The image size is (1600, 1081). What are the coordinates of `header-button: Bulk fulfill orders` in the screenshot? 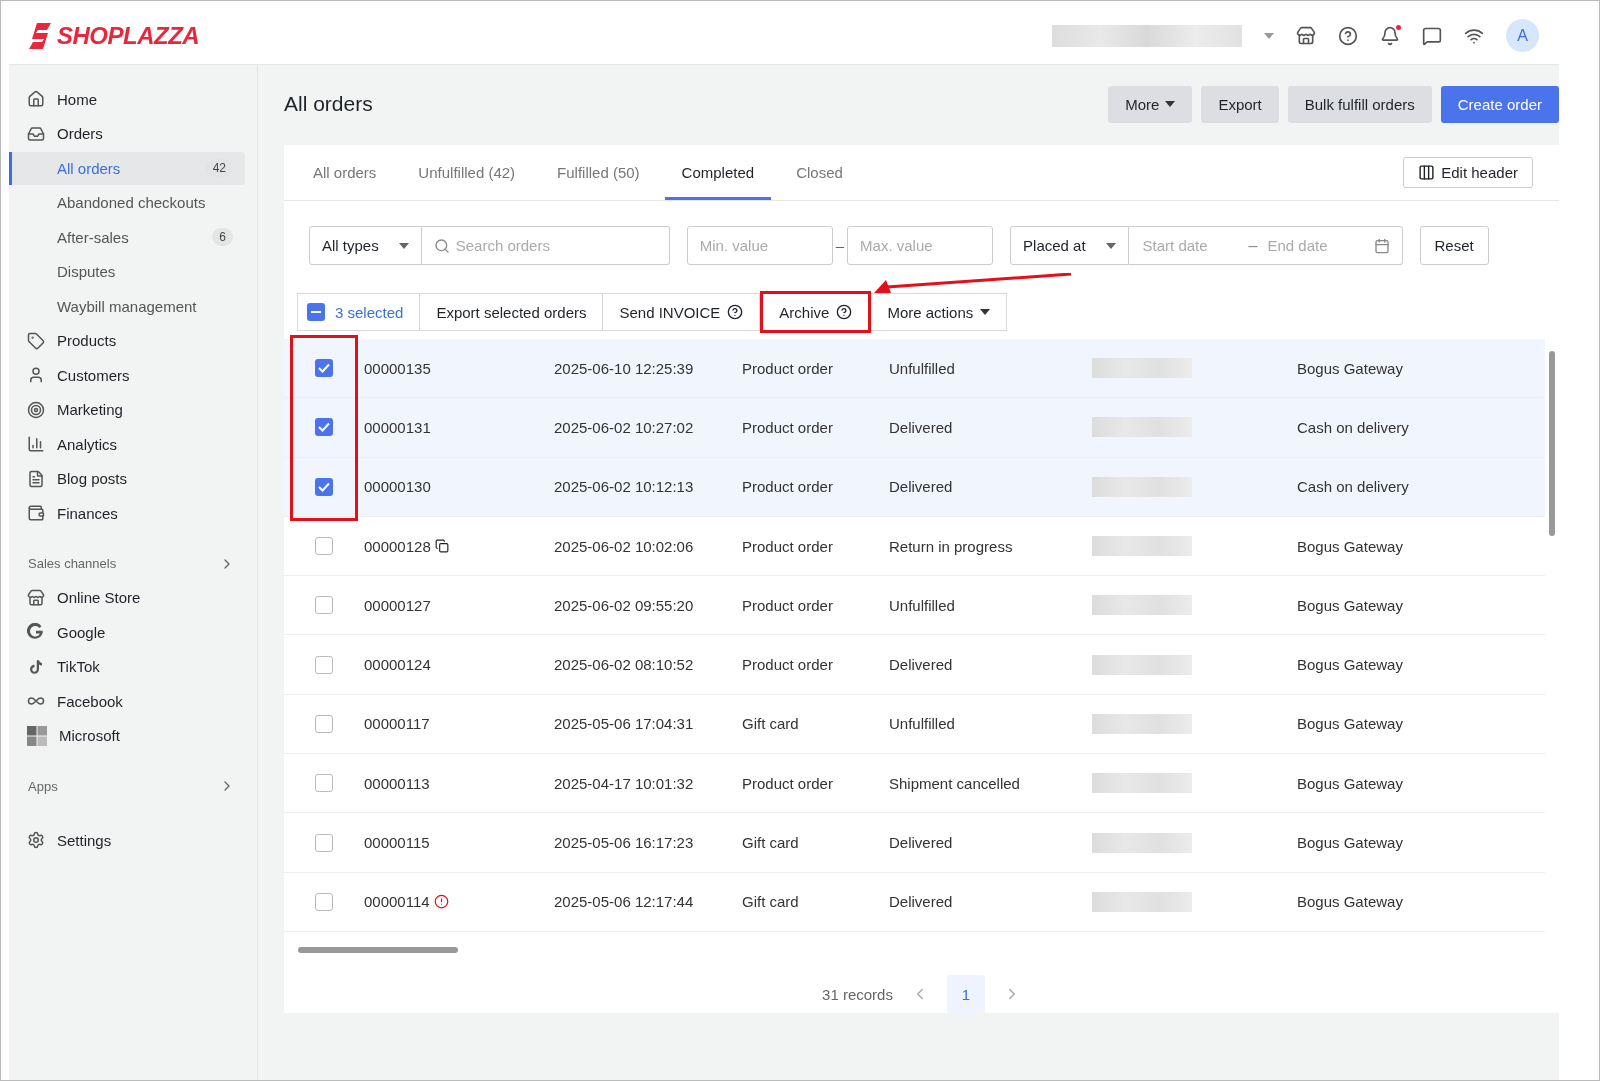 It's located at (1359, 104).